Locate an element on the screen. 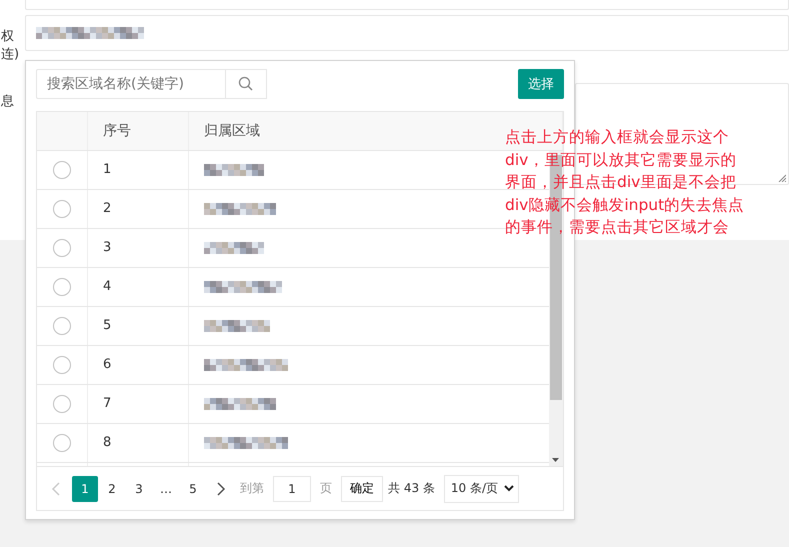 Image resolution: width=789 pixels, height=547 pixels. select-button: 选择 is located at coordinates (541, 84).